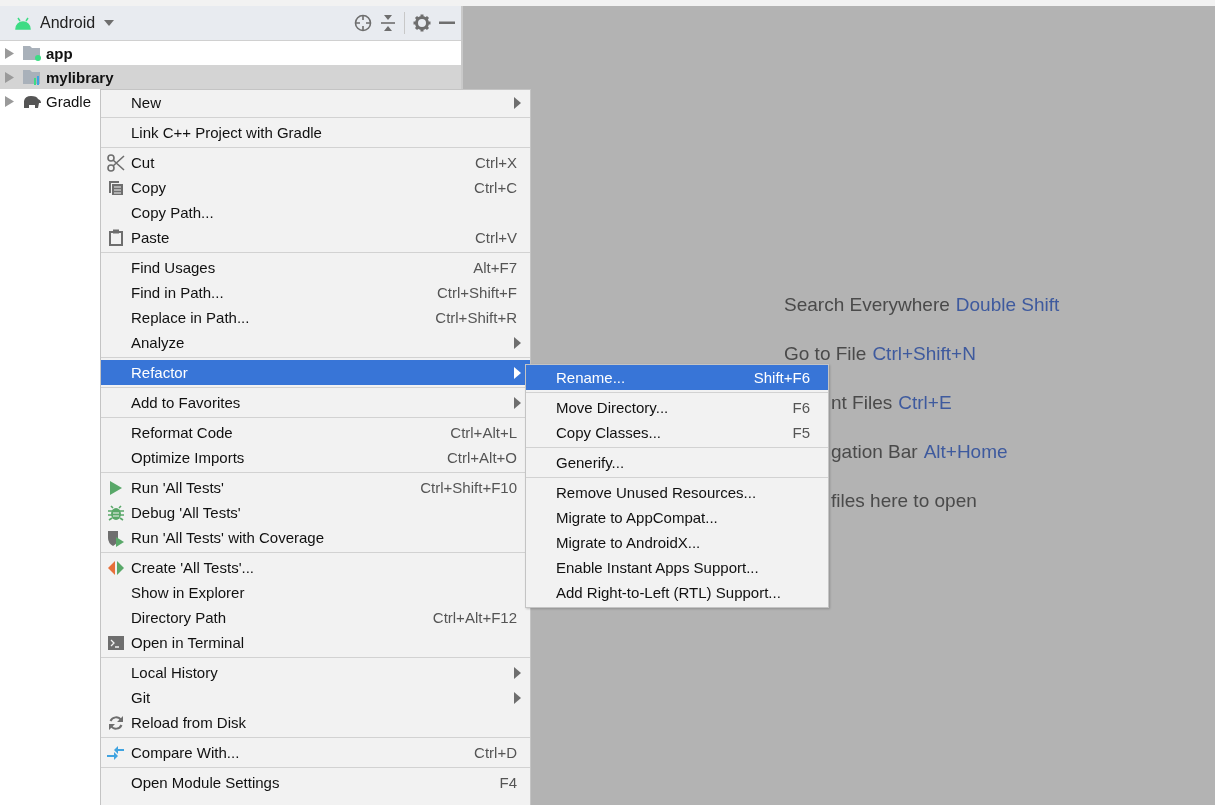 The height and width of the screenshot is (805, 1215). Describe the element at coordinates (825, 354) in the screenshot. I see `hint-text: Go to File` at that location.